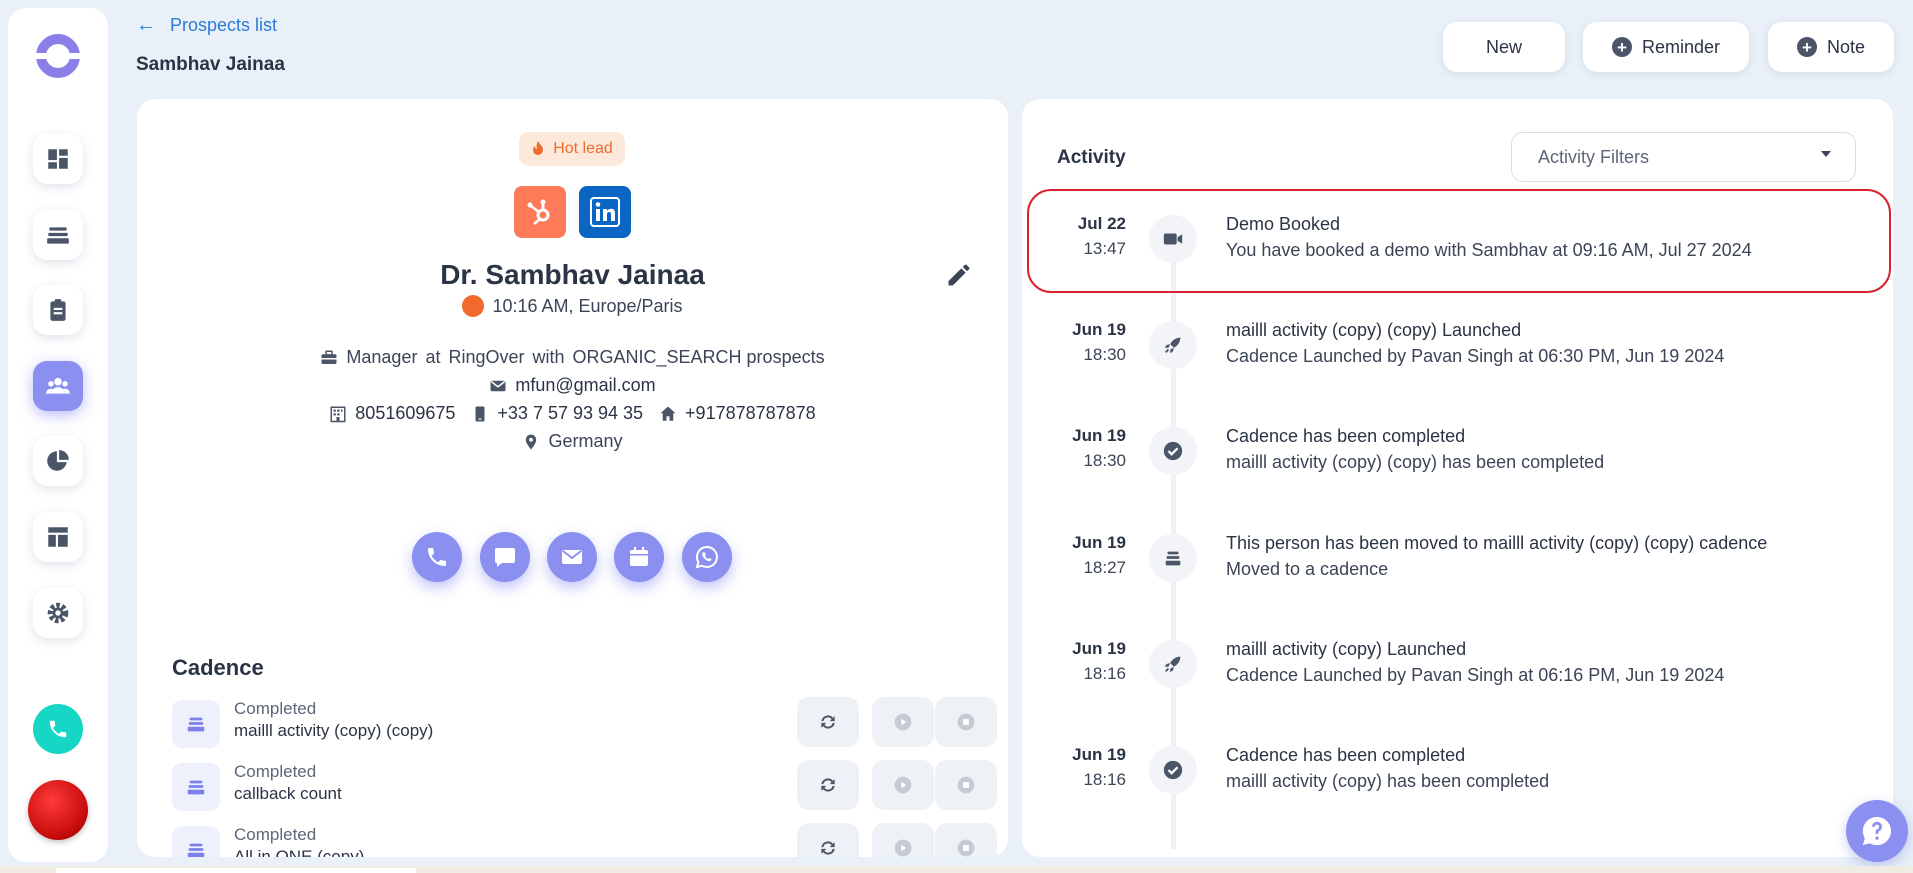  I want to click on call-action-button, so click(437, 557).